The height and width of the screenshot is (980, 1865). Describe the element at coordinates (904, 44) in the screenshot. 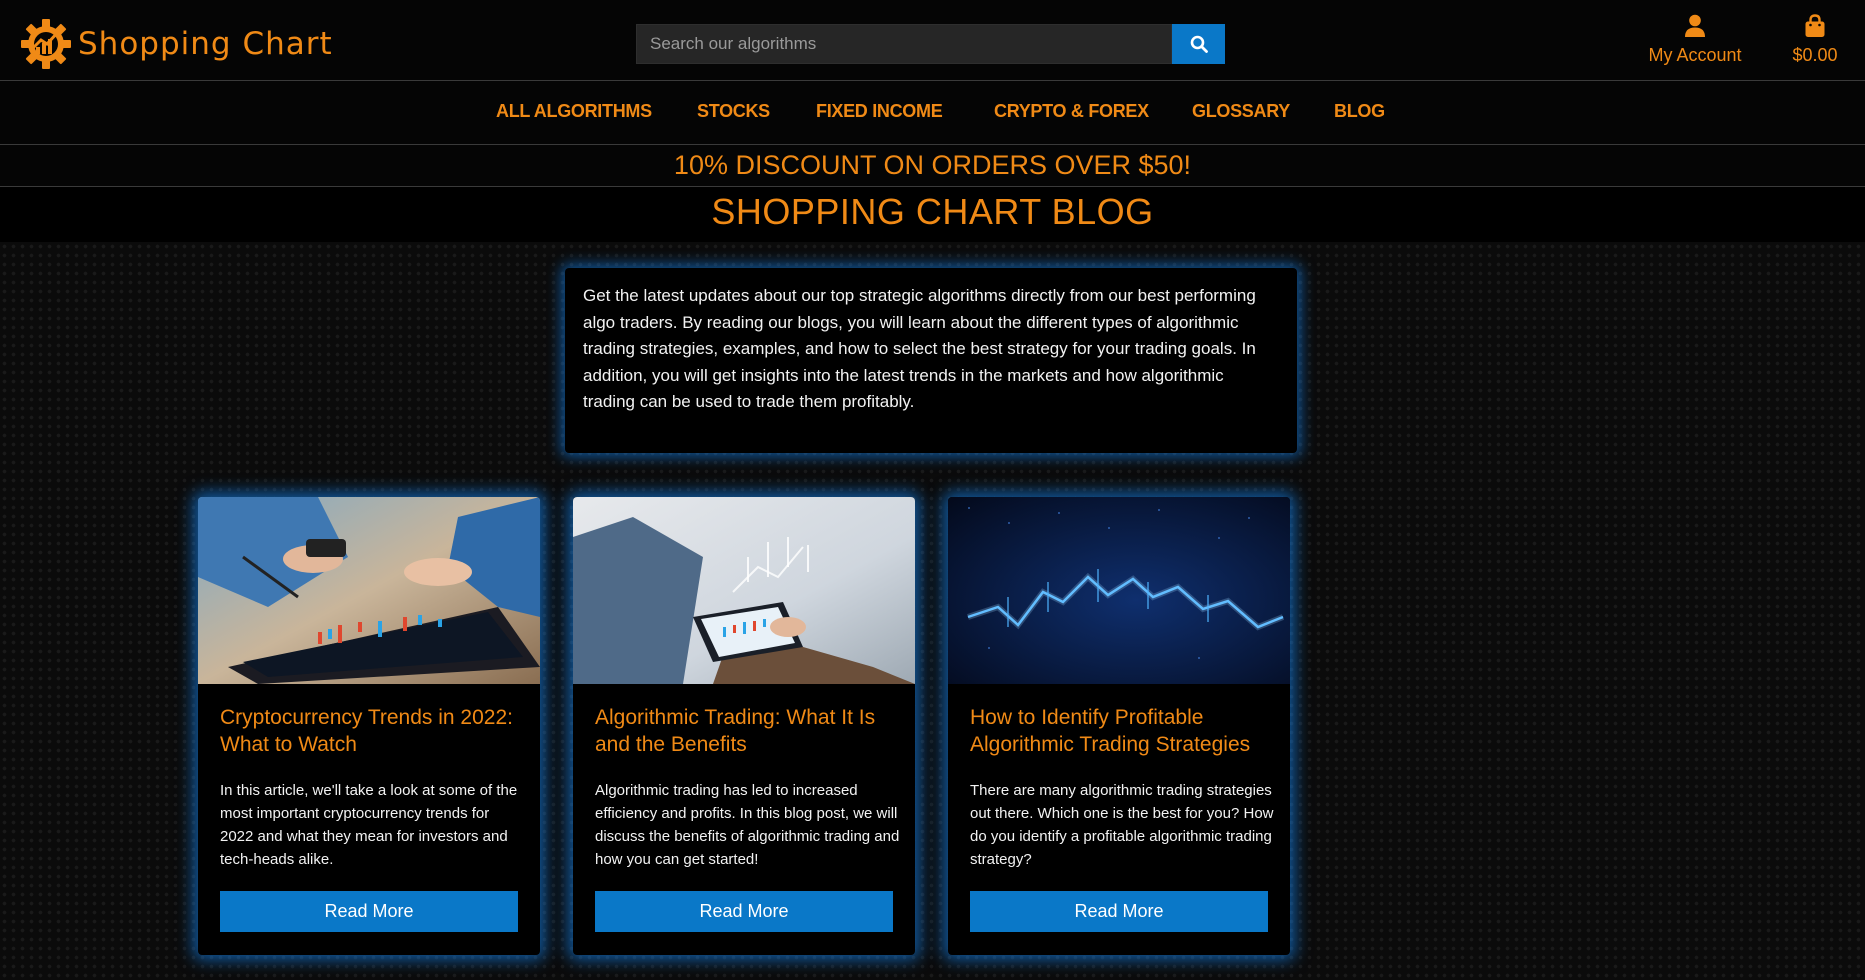

I see `search-input` at that location.